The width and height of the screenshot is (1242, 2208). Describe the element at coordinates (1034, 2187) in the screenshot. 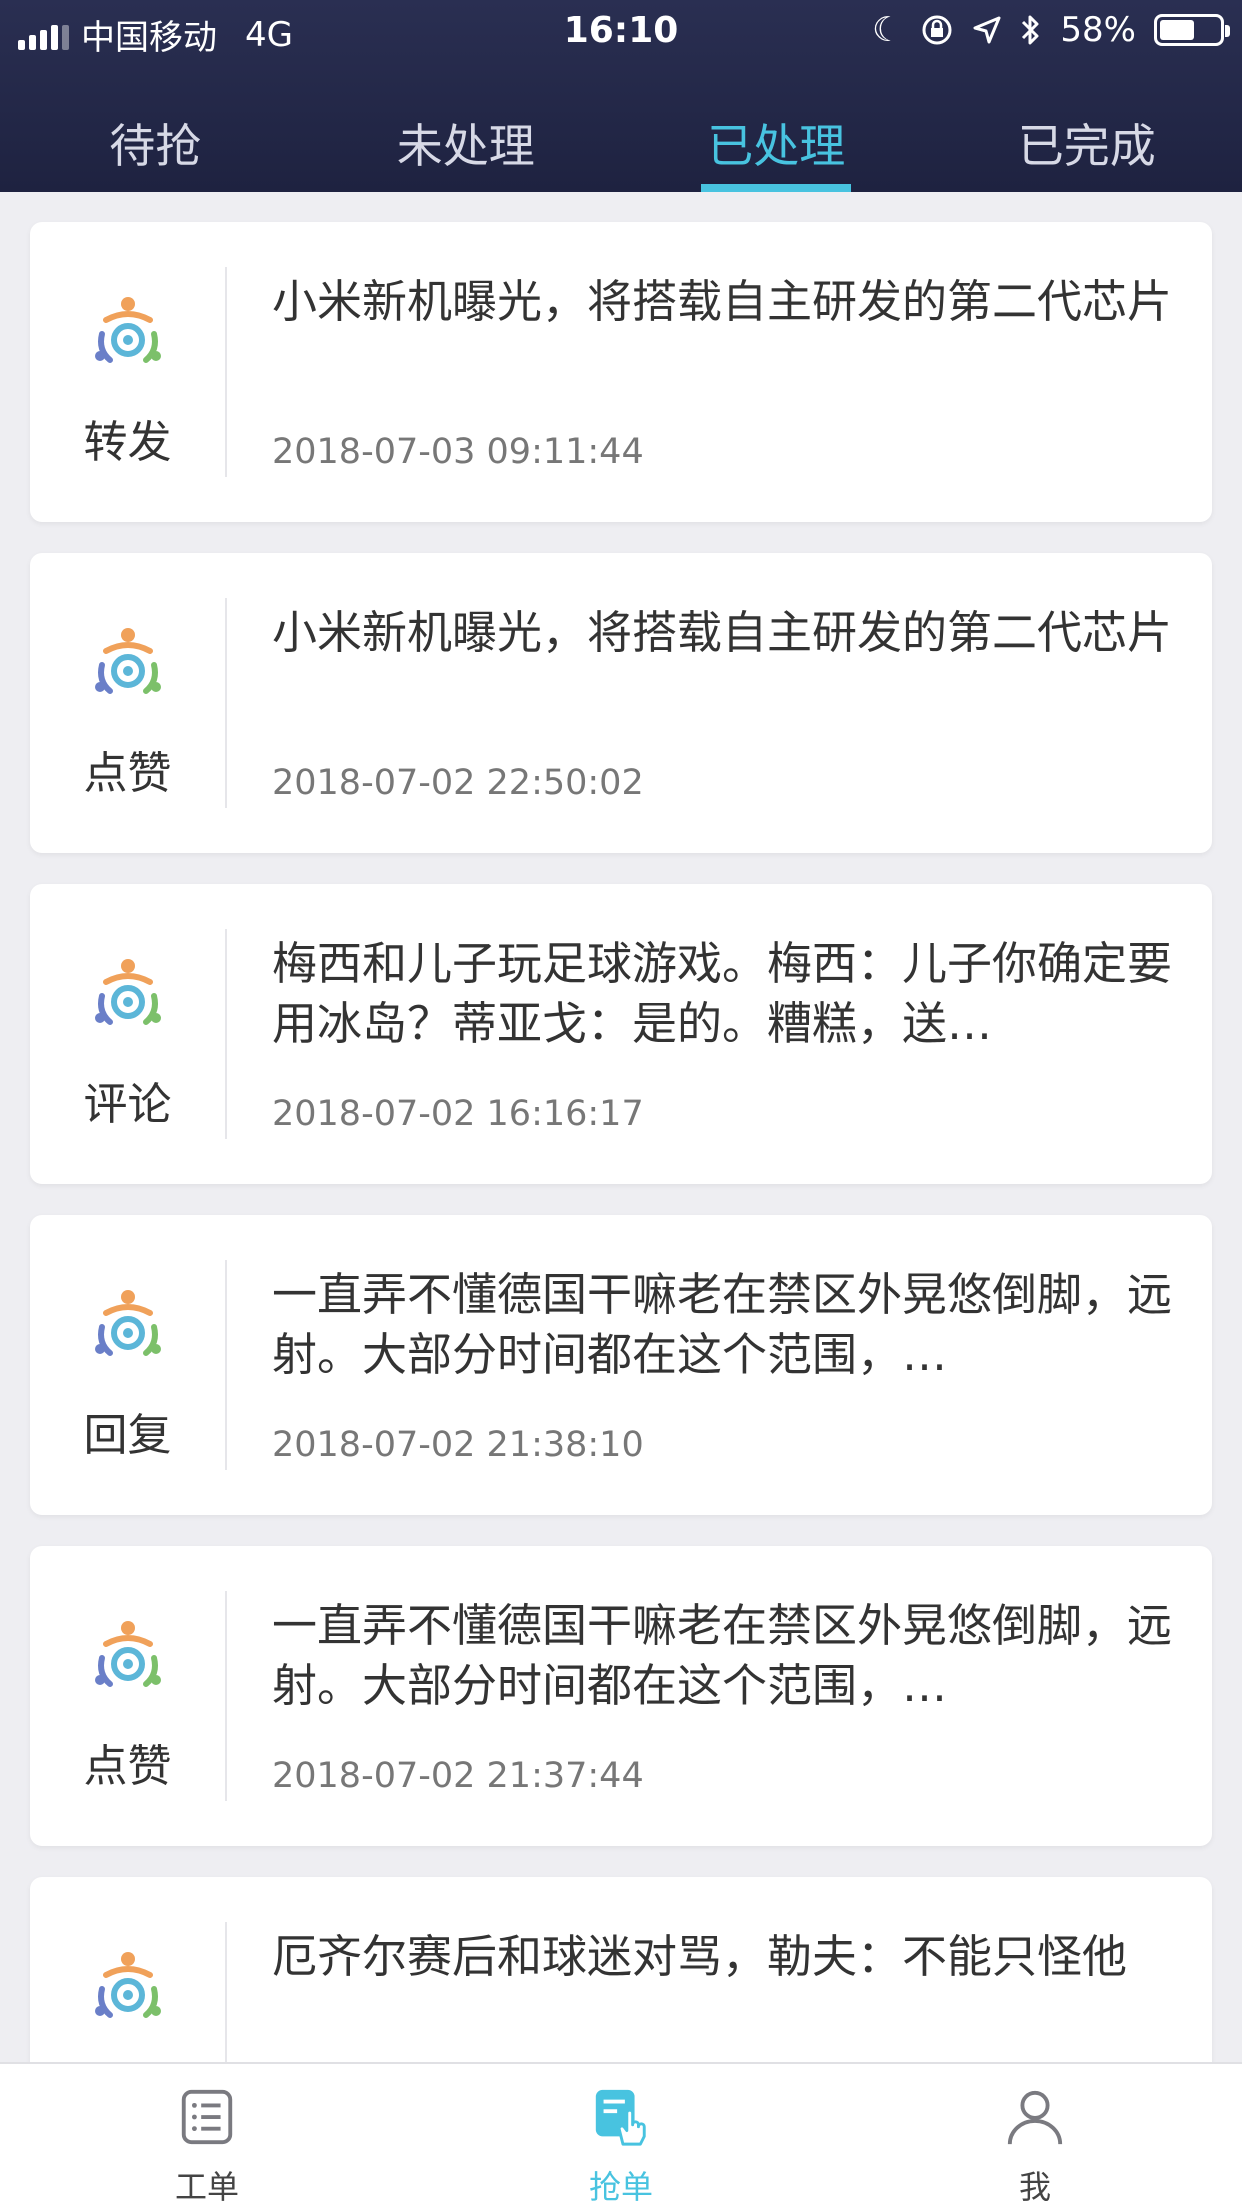

I see `nav-label: 我` at that location.